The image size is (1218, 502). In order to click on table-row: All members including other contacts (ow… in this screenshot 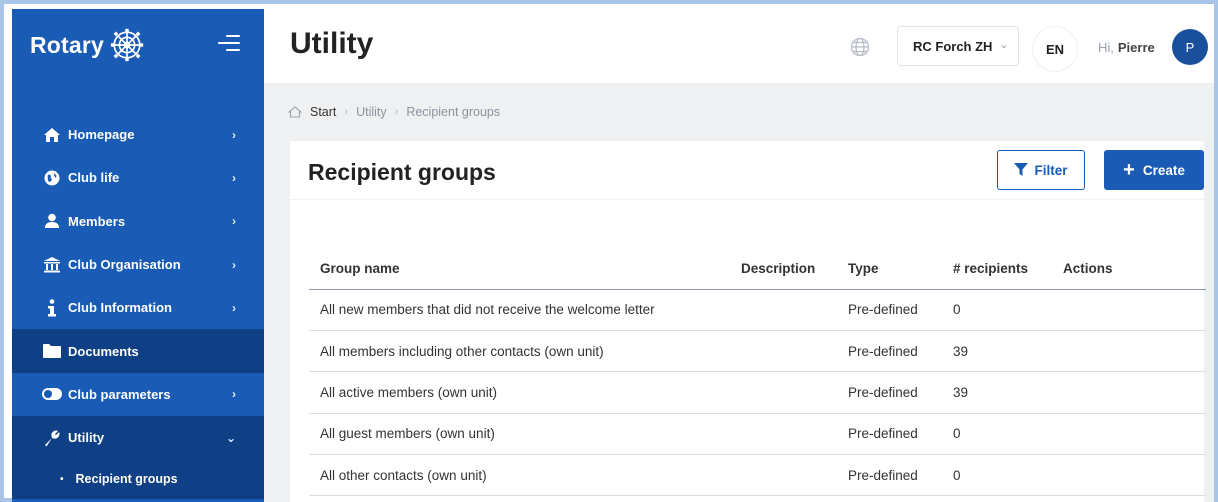, I will do `click(757, 351)`.